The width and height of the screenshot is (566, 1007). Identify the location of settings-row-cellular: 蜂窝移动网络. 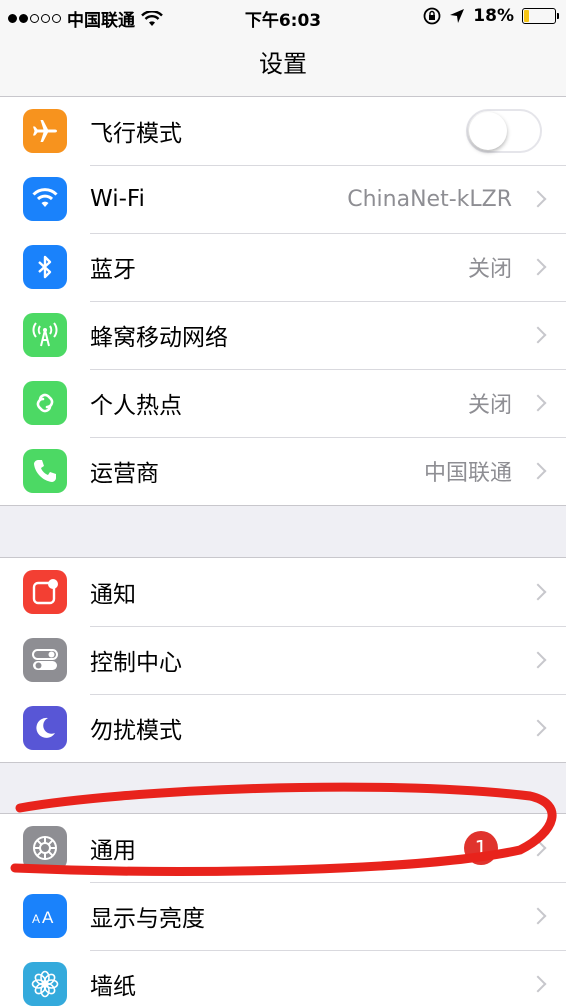
(283, 335).